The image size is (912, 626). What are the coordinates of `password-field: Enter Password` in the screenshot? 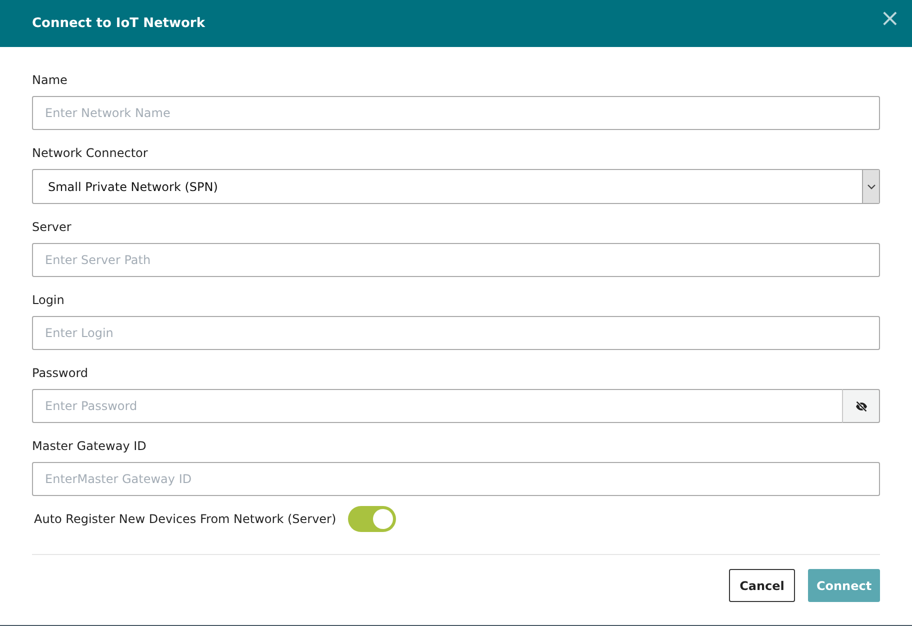 It's located at (437, 406).